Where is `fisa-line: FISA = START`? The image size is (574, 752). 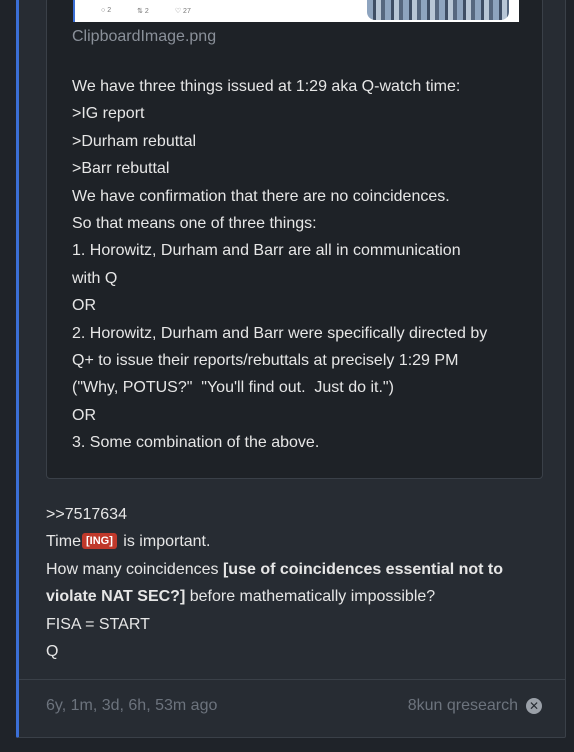 fisa-line: FISA = START is located at coordinates (98, 624).